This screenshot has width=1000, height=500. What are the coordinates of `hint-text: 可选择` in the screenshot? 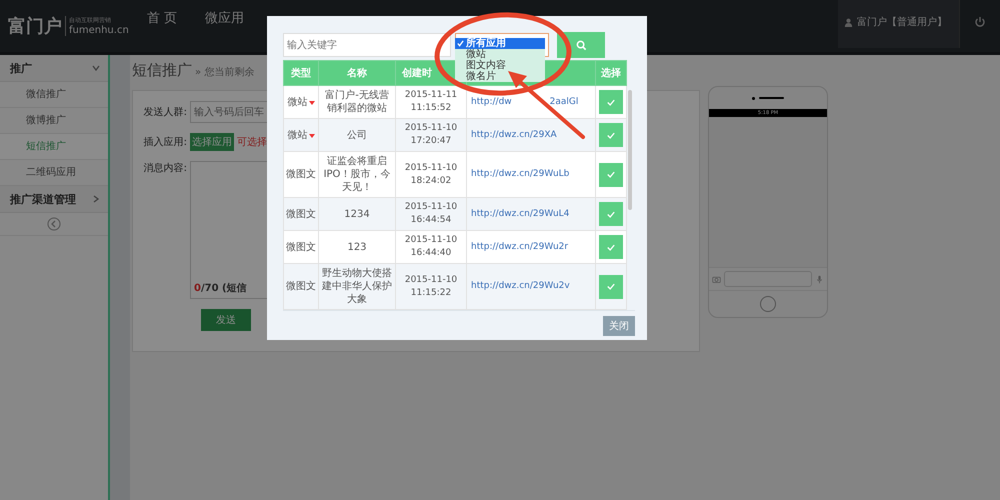 It's located at (252, 142).